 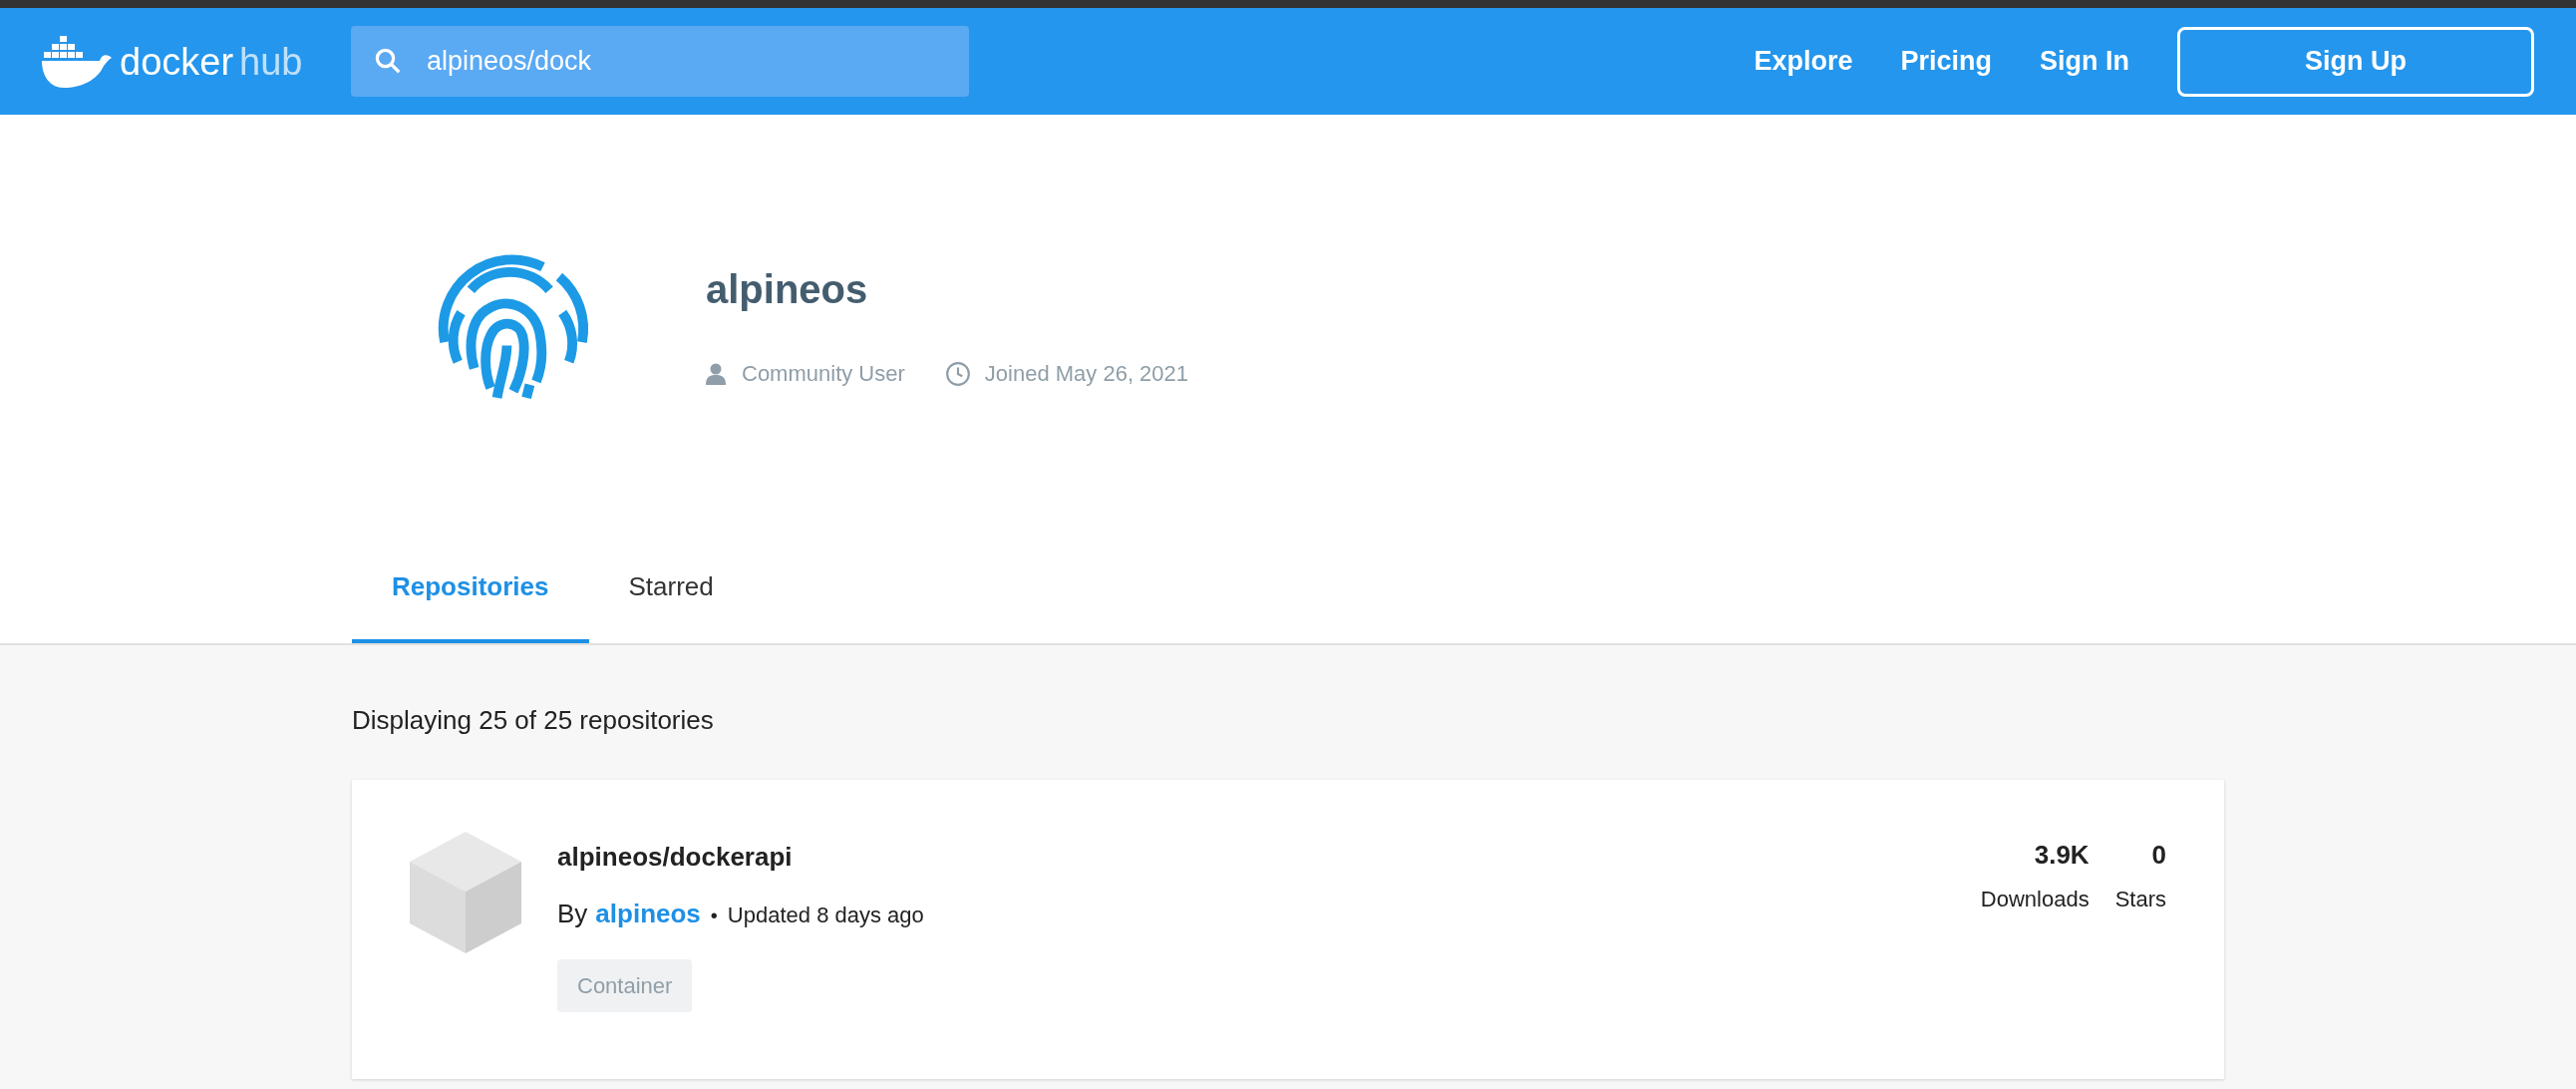 I want to click on downloads-label: Downloads, so click(x=2035, y=899).